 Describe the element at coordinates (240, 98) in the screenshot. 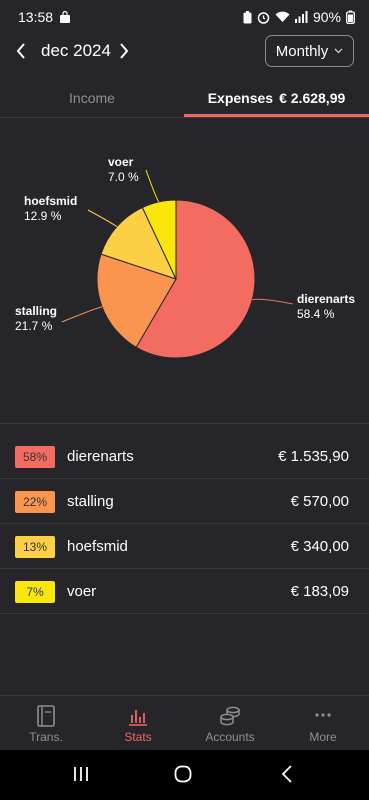

I see `tab-expenses-label: Expenses` at that location.